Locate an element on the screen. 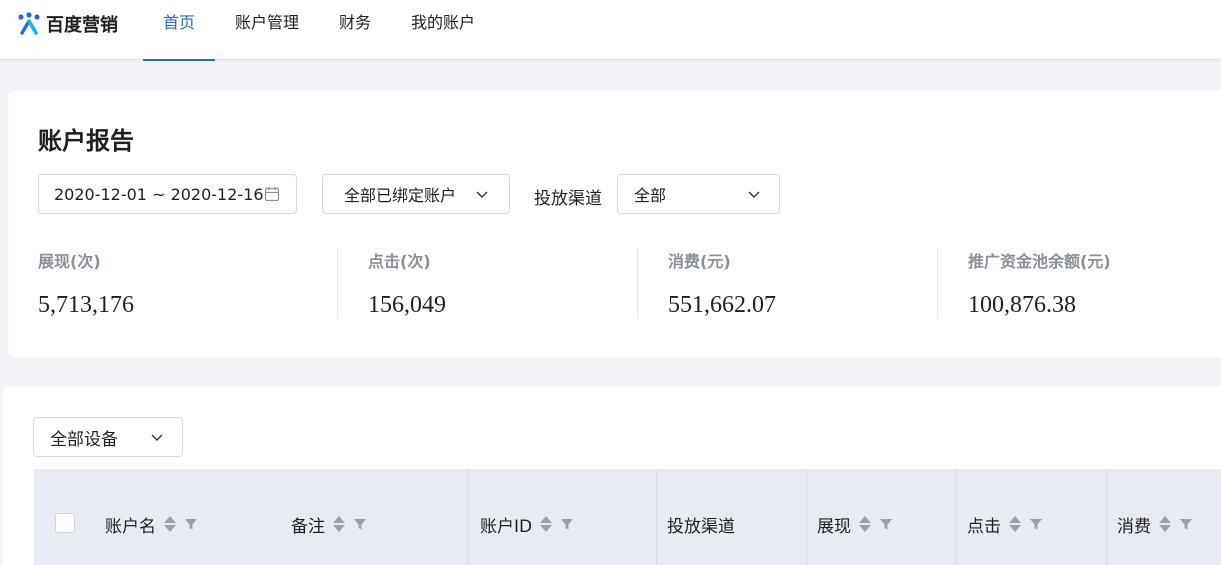 The image size is (1221, 565). metric-value: 100,876.38 is located at coordinates (1022, 305).